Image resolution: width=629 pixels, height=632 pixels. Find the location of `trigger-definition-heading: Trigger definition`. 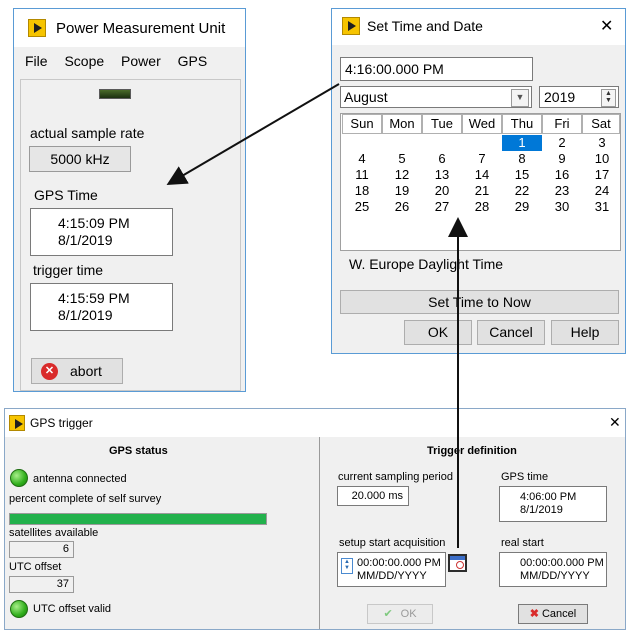

trigger-definition-heading: Trigger definition is located at coordinates (472, 451).